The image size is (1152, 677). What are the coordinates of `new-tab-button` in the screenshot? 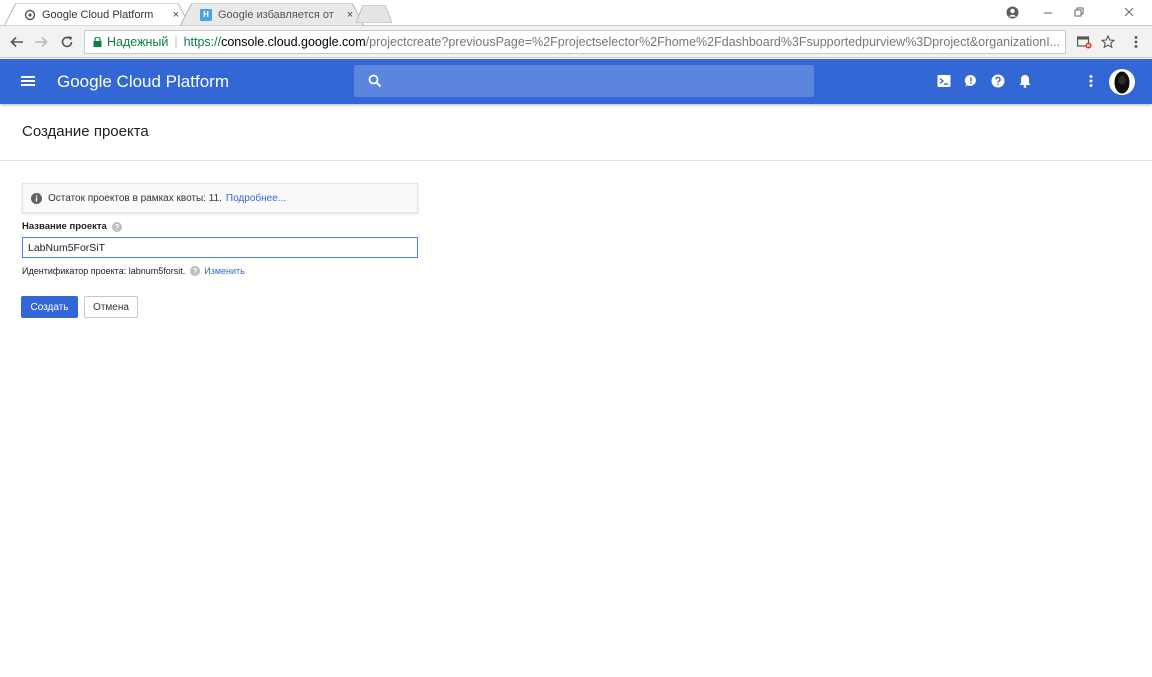 It's located at (374, 14).